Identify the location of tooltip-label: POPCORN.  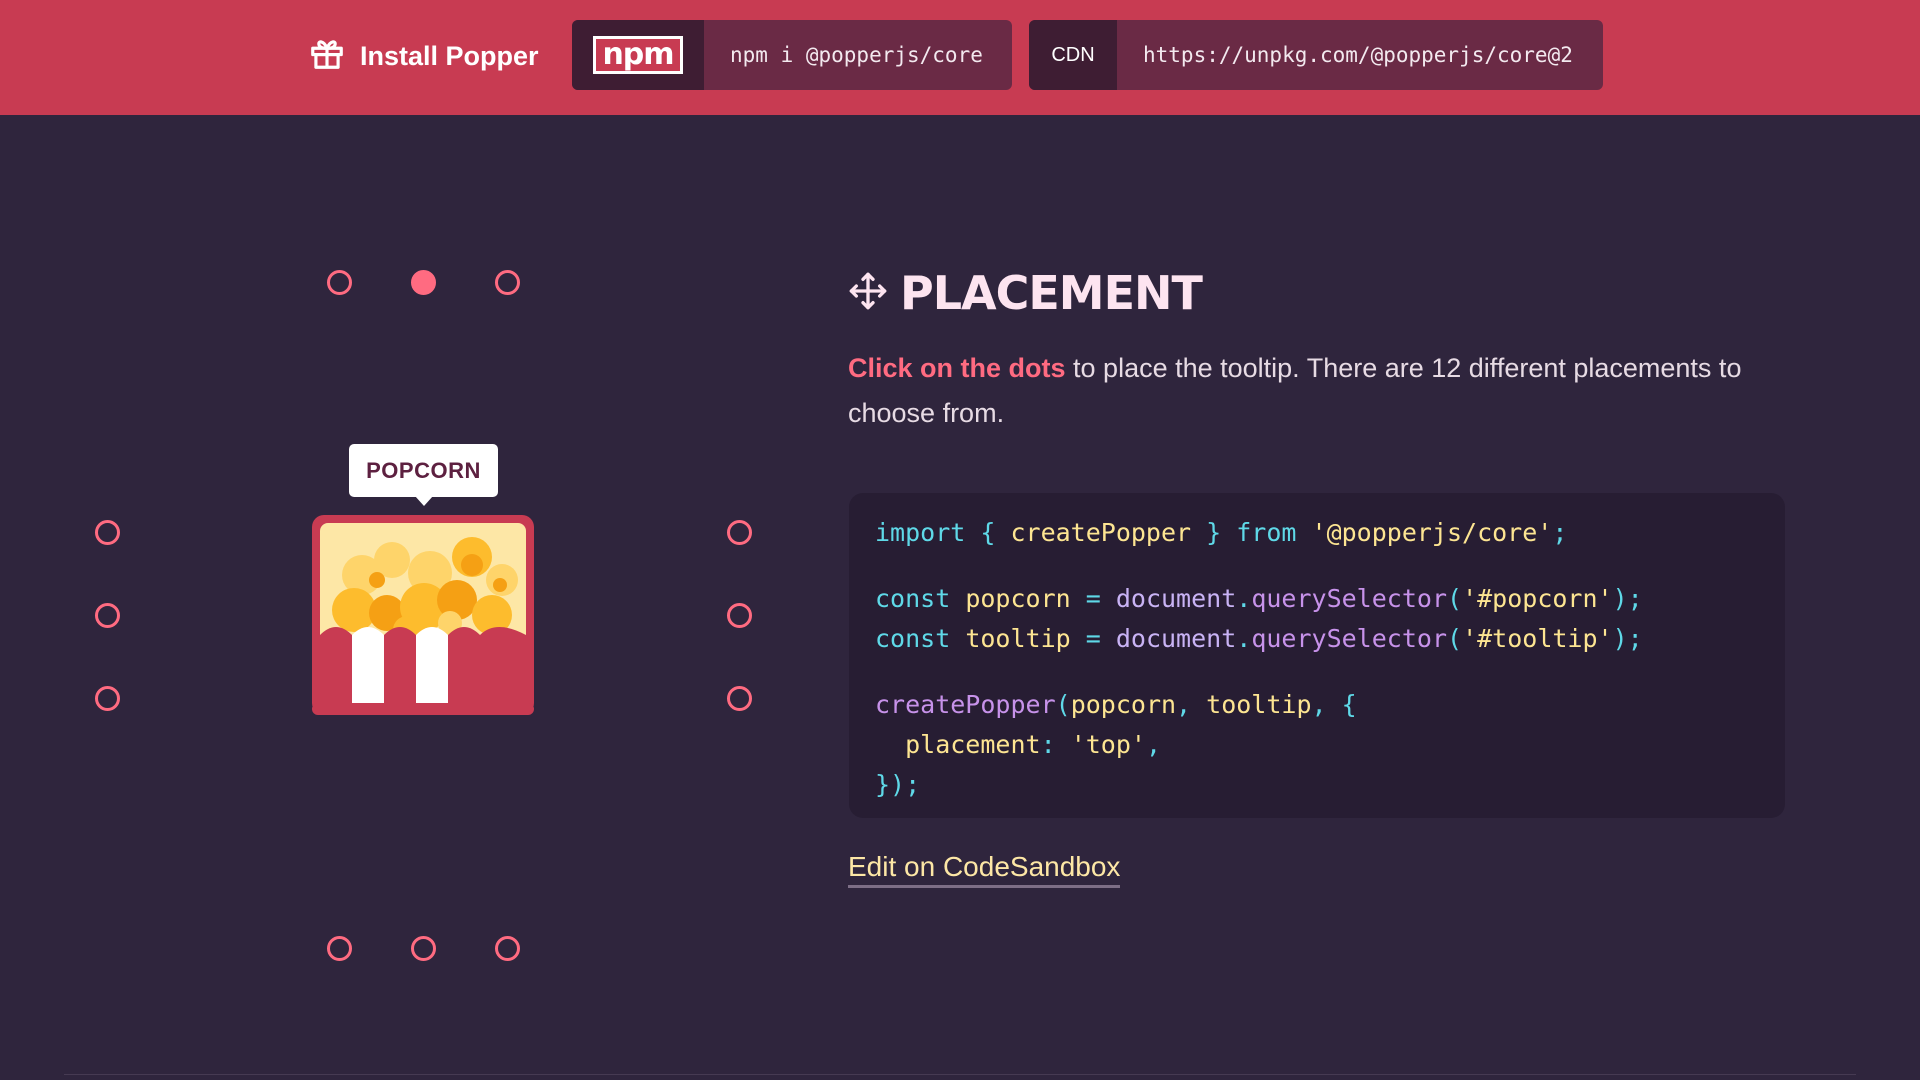
(423, 470).